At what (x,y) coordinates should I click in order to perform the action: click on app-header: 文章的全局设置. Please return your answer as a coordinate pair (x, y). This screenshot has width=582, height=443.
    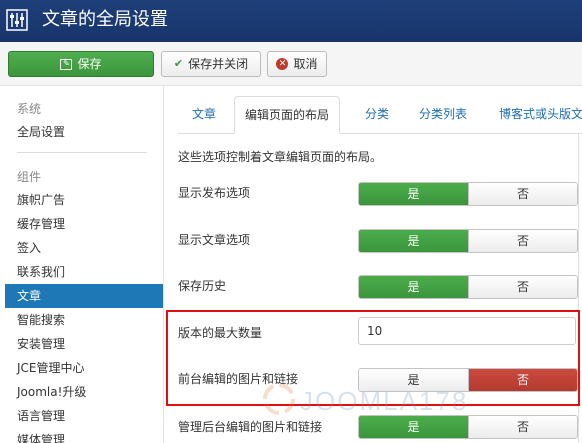
    Looking at the image, I should click on (291, 21).